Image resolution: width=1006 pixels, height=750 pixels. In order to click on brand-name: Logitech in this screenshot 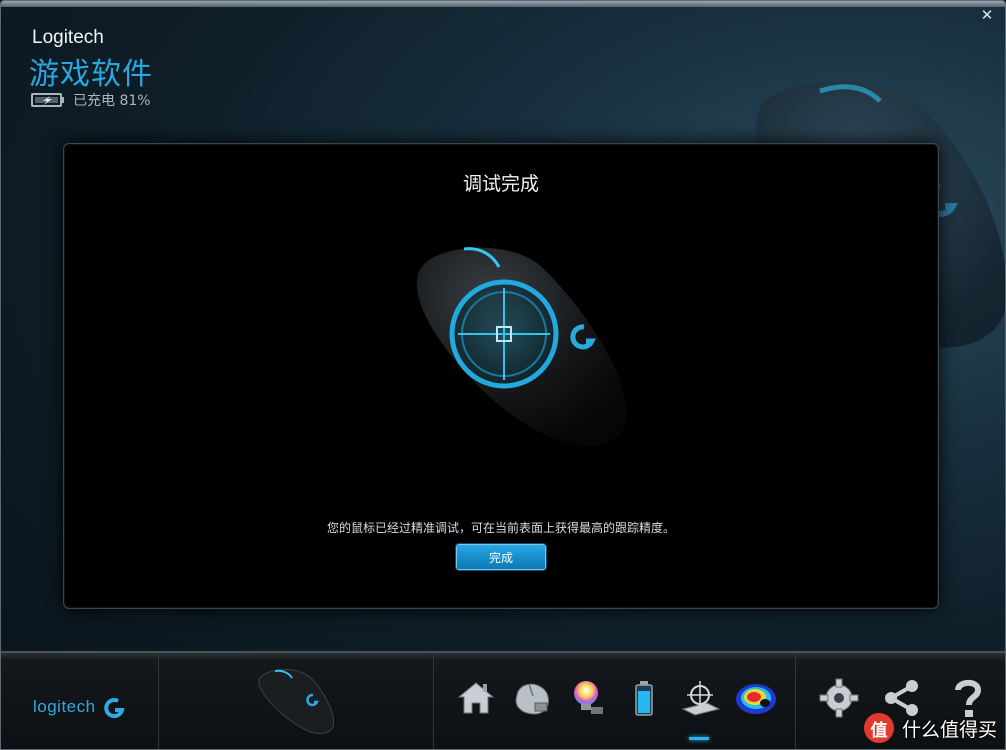, I will do `click(68, 37)`.